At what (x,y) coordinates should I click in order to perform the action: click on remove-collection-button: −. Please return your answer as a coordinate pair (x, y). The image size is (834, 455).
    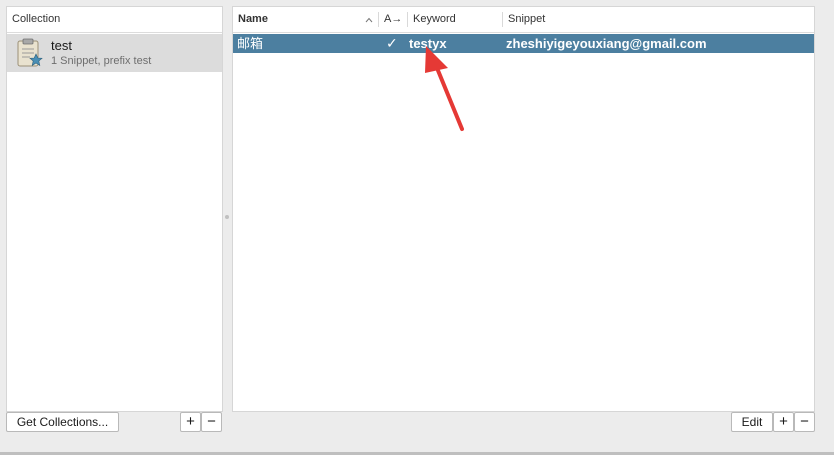
    Looking at the image, I should click on (211, 422).